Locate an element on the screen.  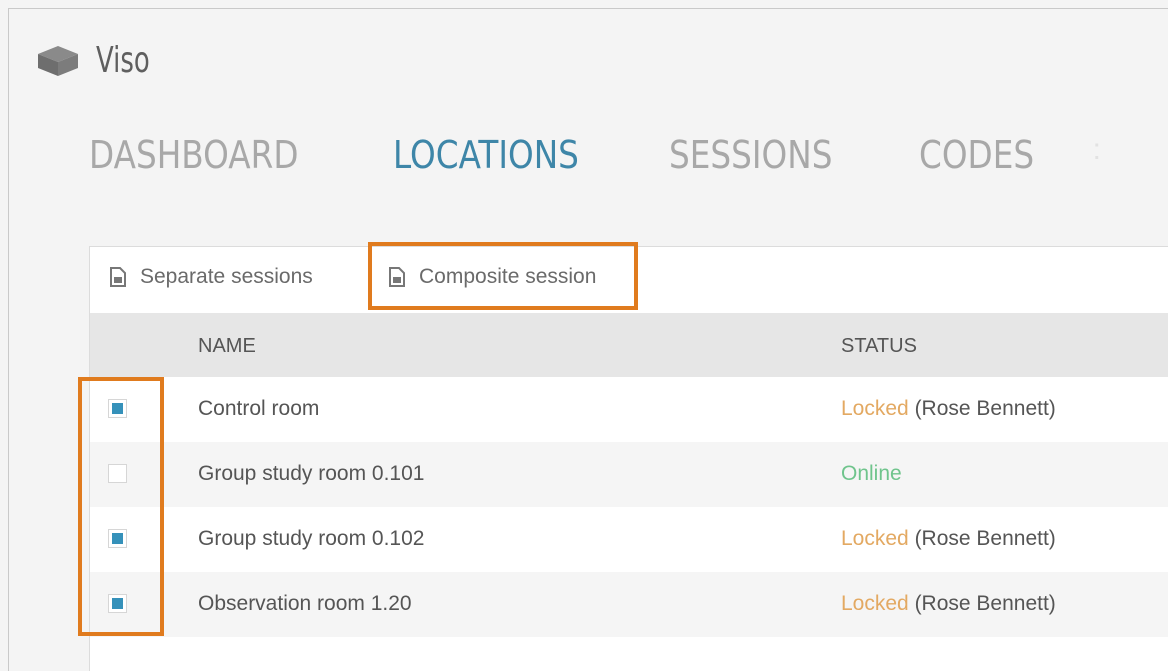
separate-sessions-button: Separate sessions is located at coordinates (211, 277).